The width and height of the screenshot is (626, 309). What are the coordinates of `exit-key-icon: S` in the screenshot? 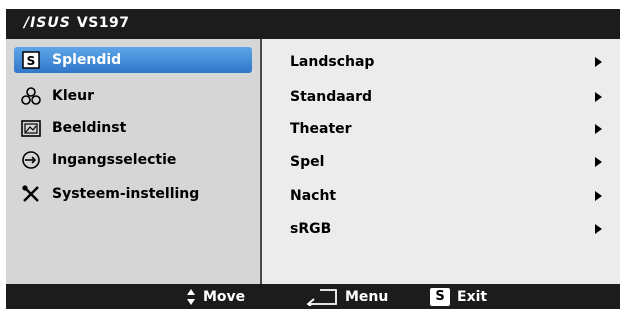 It's located at (440, 296).